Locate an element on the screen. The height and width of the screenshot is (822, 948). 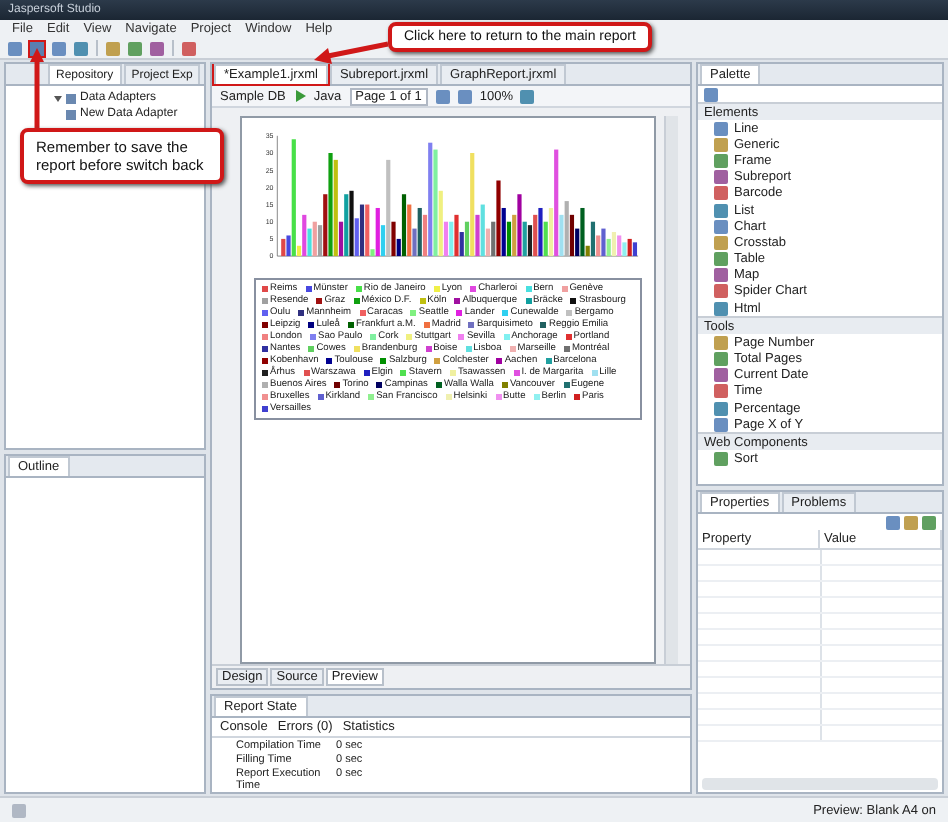
zoom-out-icon is located at coordinates (464, 96).